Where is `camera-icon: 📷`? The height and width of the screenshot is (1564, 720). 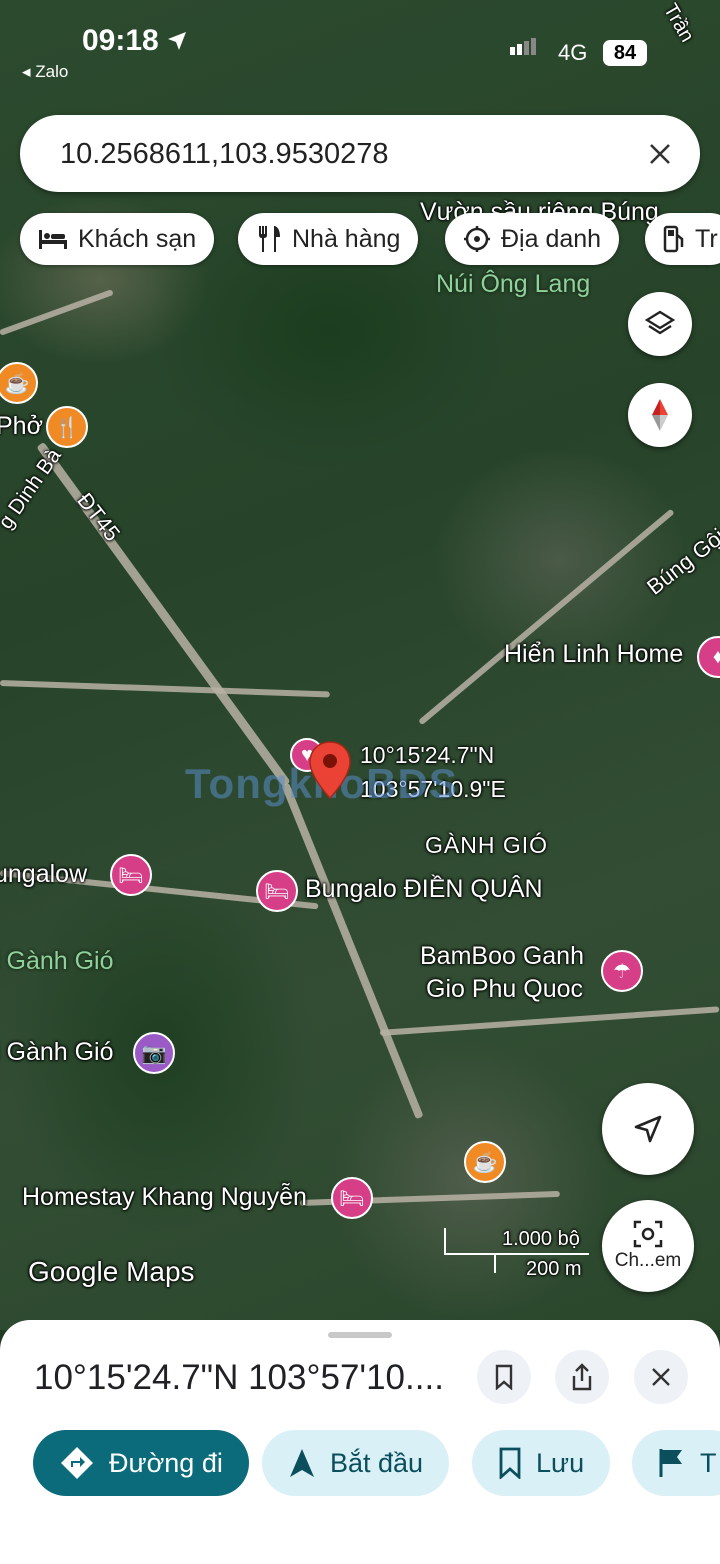 camera-icon: 📷 is located at coordinates (154, 1053).